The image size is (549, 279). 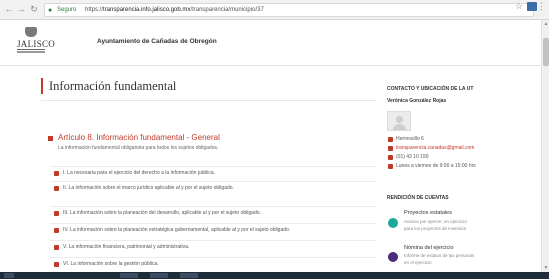 What do you see at coordinates (208, 100) in the screenshot?
I see `title-divider` at bounding box center [208, 100].